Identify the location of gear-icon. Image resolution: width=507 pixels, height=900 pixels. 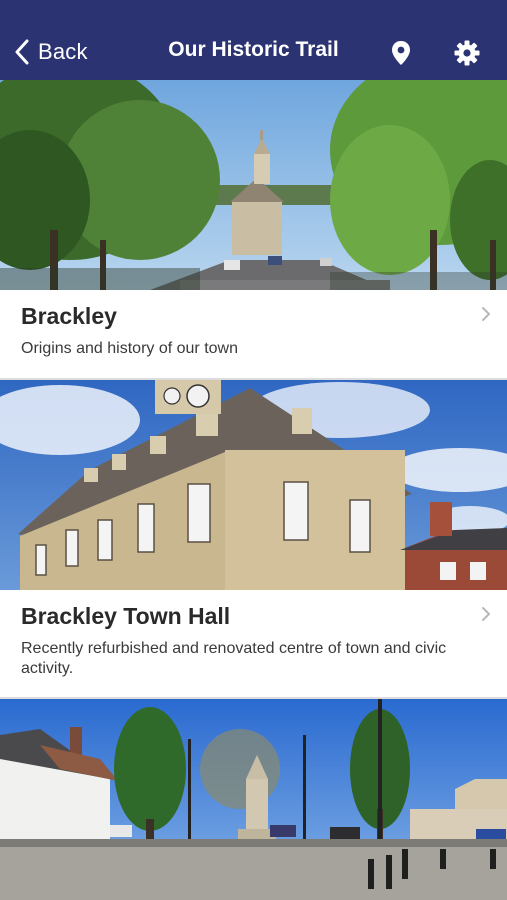
(467, 53).